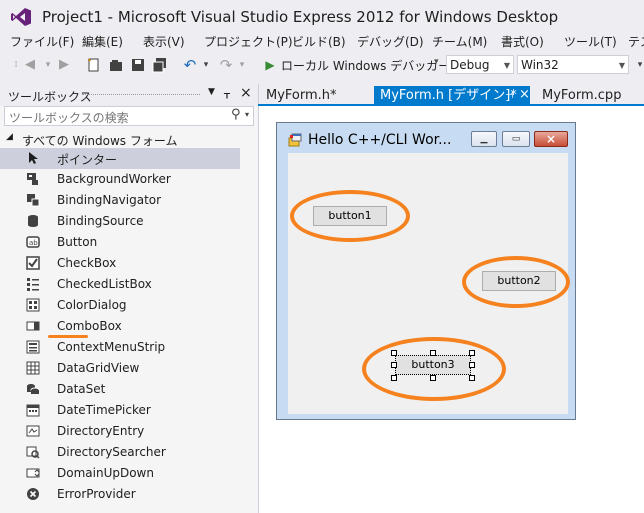 This screenshot has height=513, width=644. I want to click on menu-build: ビルド(B), so click(319, 41).